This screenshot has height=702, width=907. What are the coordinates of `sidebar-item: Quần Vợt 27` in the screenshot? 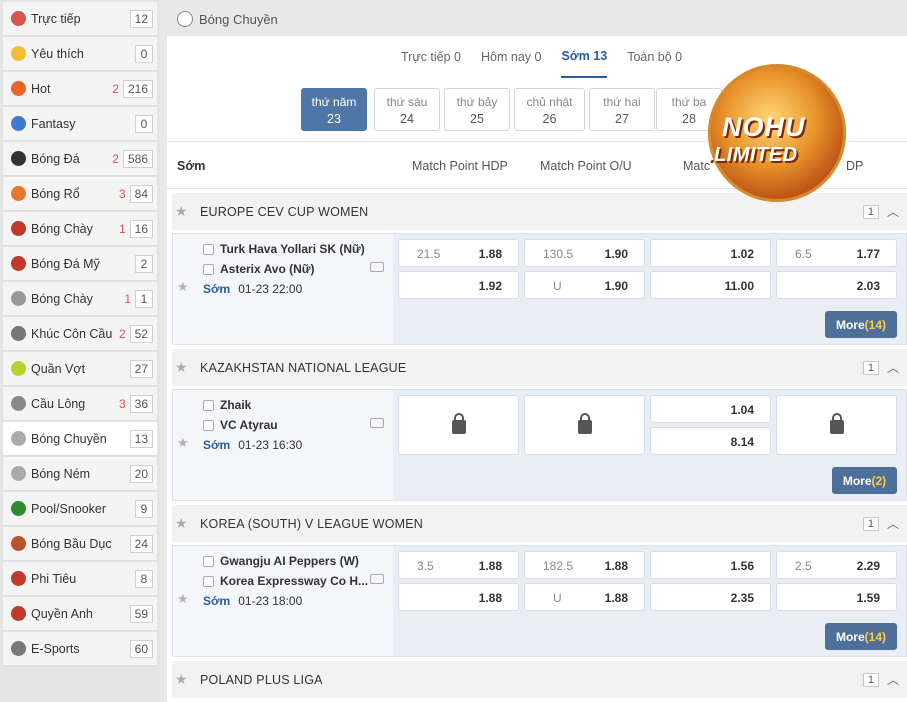 It's located at (80, 369).